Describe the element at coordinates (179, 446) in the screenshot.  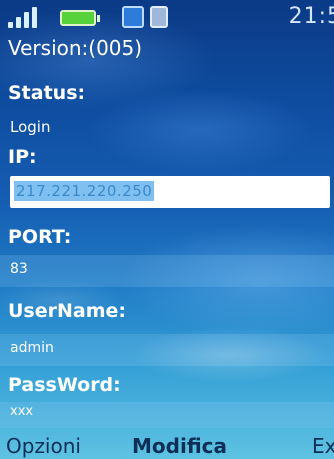
I see `edit-softkey: Modifica` at that location.